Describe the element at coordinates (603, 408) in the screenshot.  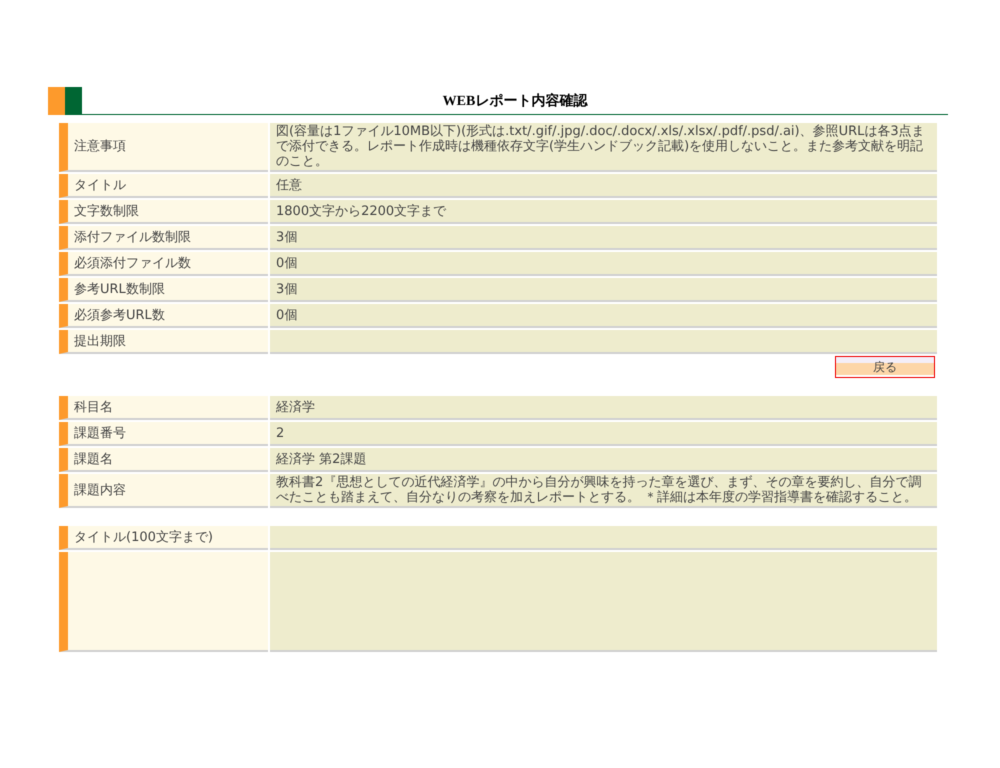
I see `row-value: 経済学` at that location.